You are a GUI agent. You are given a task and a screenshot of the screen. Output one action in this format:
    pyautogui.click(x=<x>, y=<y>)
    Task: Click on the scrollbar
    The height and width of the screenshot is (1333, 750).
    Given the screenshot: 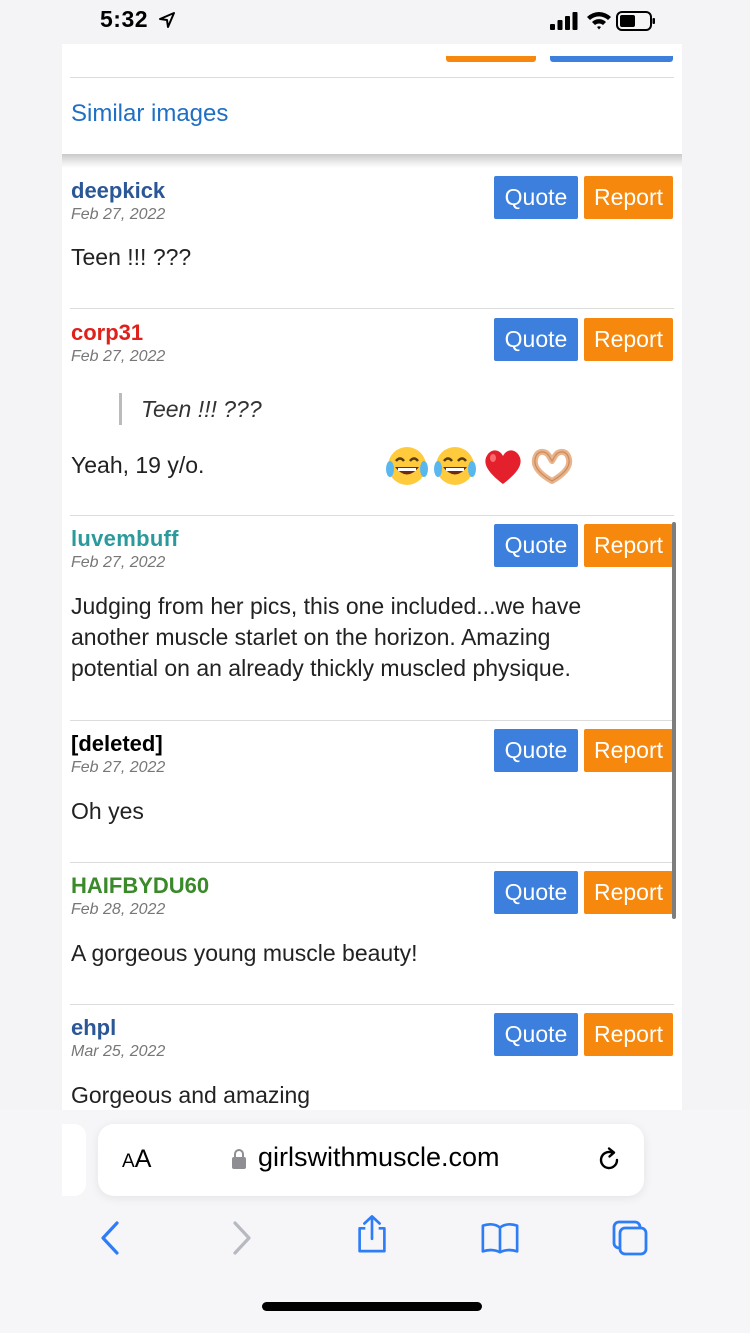 What is the action you would take?
    pyautogui.click(x=674, y=720)
    